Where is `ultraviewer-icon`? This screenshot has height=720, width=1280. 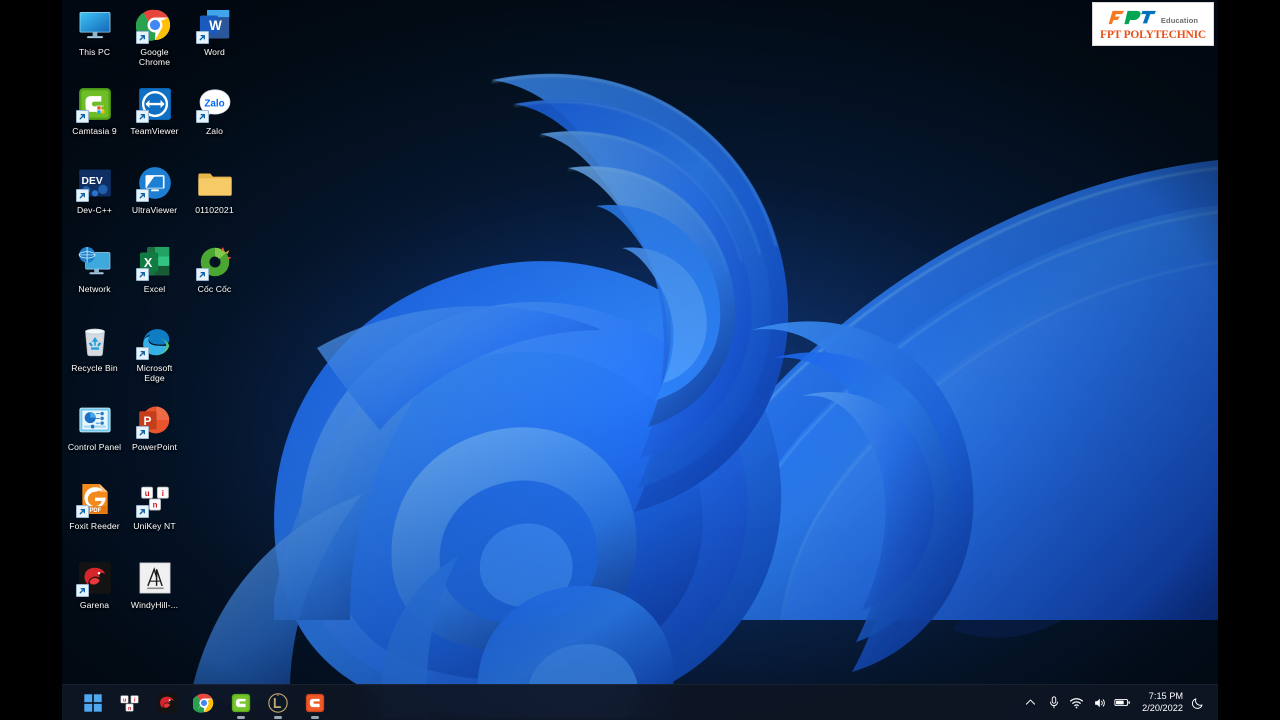
ultraviewer-icon is located at coordinates (154, 183).